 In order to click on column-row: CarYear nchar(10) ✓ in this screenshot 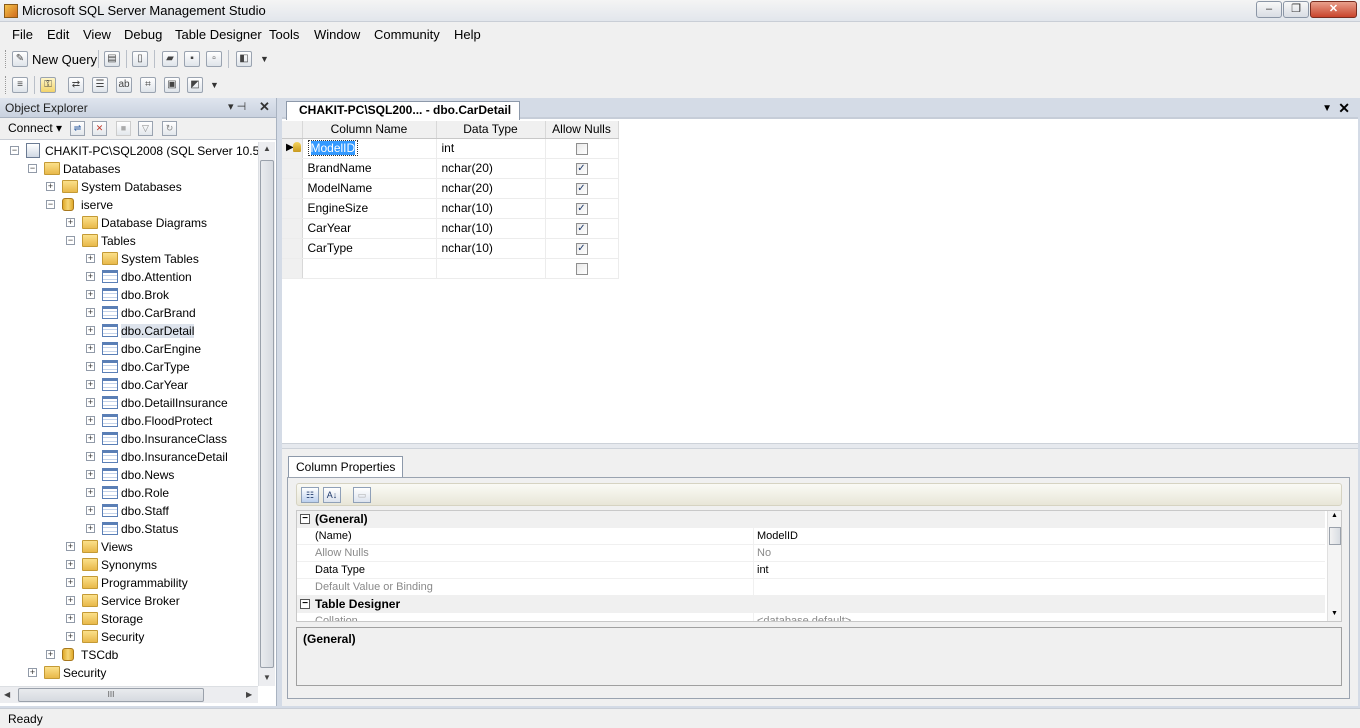, I will do `click(450, 228)`.